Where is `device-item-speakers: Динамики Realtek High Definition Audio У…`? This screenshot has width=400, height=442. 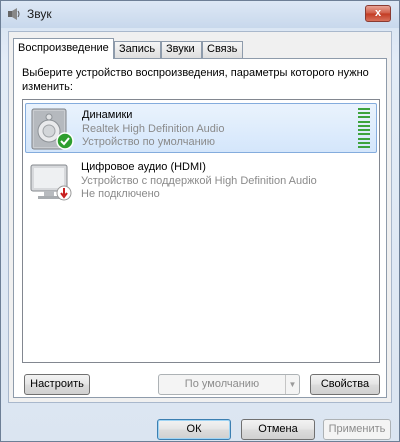
device-item-speakers: Динамики Realtek High Definition Audio У… is located at coordinates (201, 128).